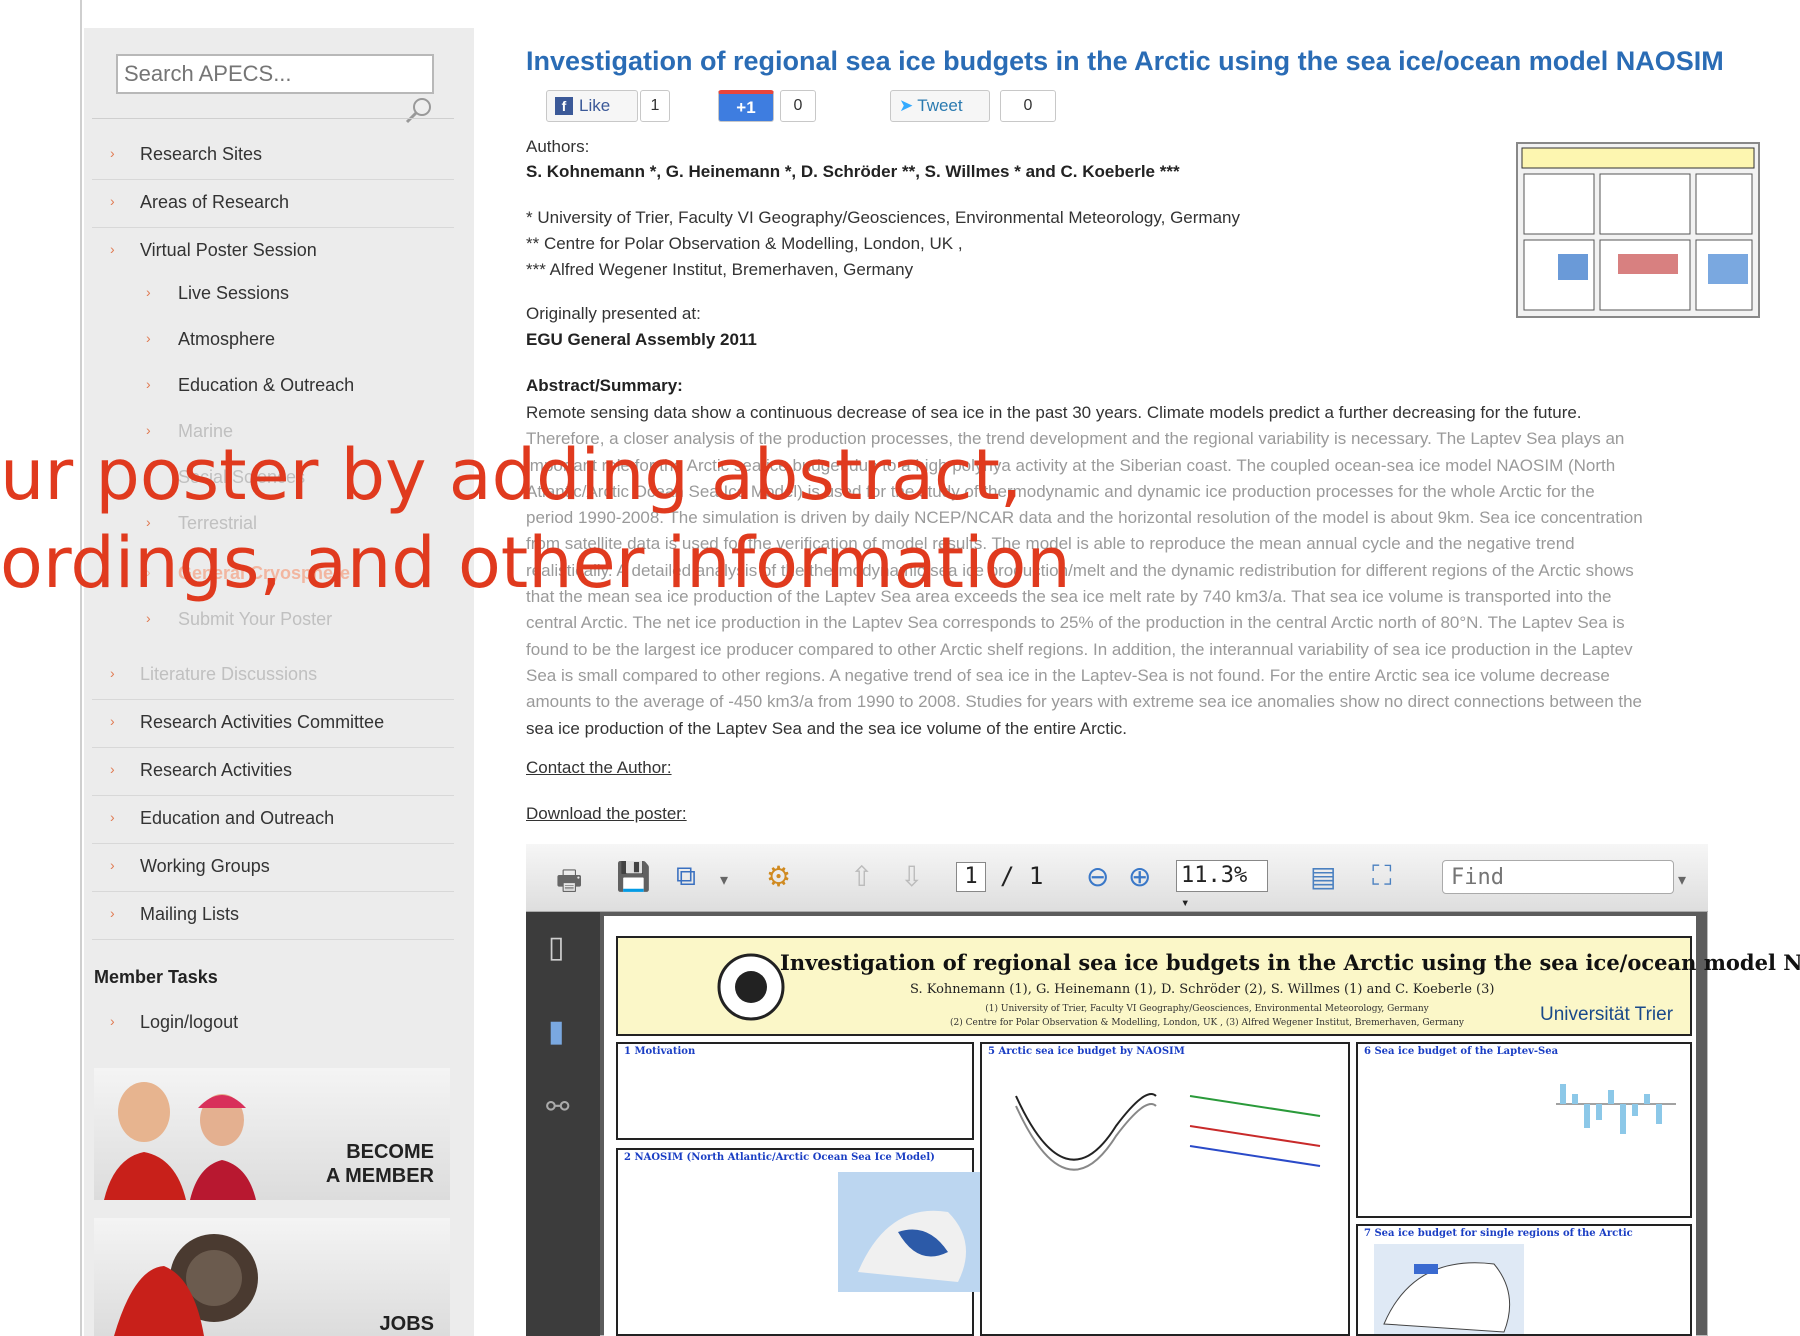  Describe the element at coordinates (1097, 876) in the screenshot. I see `zoom-out-icon: ⊖` at that location.